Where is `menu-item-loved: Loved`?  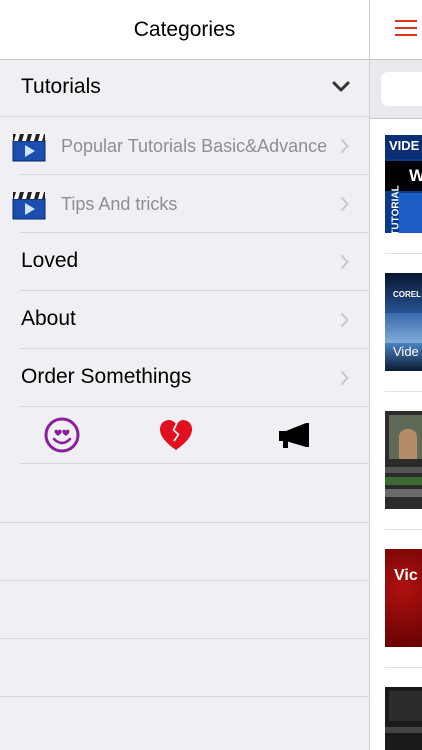
menu-item-loved: Loved is located at coordinates (184, 262).